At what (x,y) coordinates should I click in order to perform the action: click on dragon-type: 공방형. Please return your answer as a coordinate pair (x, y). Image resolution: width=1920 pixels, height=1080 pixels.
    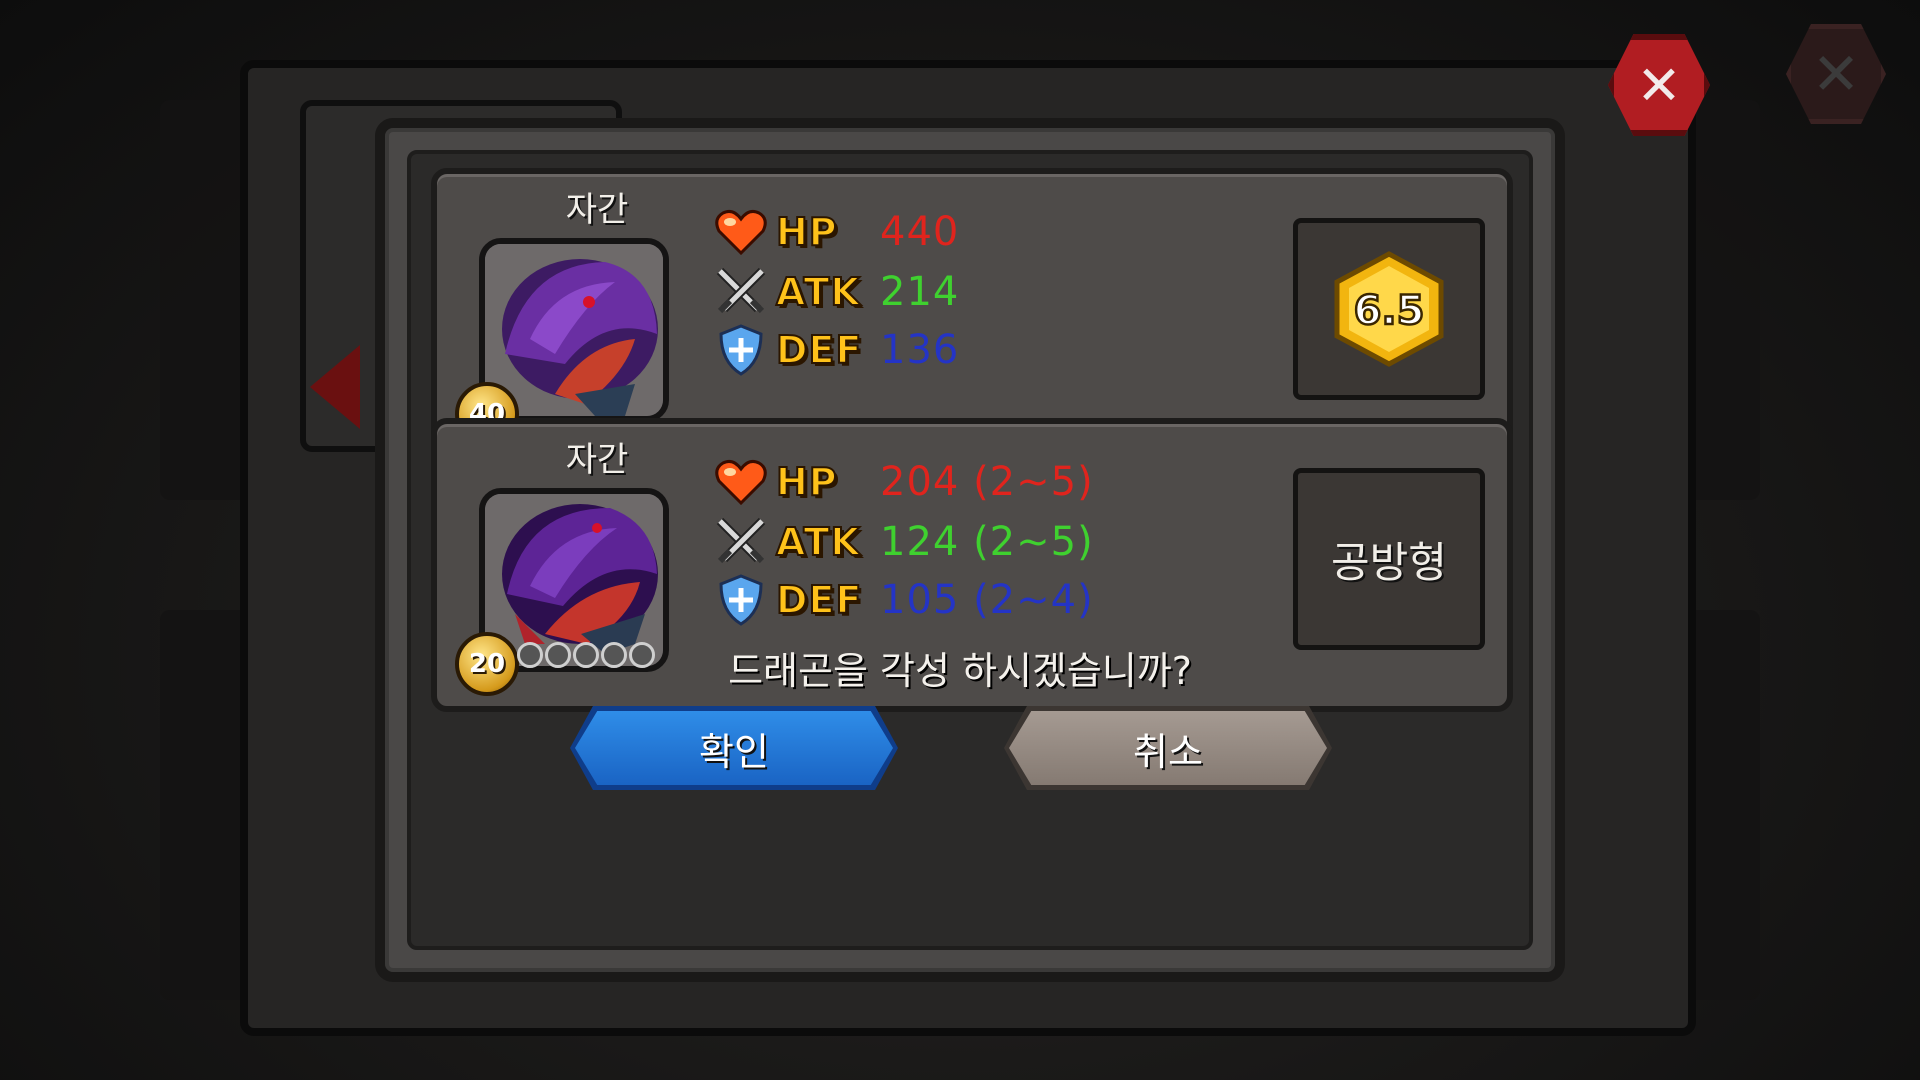
    Looking at the image, I should click on (1389, 562).